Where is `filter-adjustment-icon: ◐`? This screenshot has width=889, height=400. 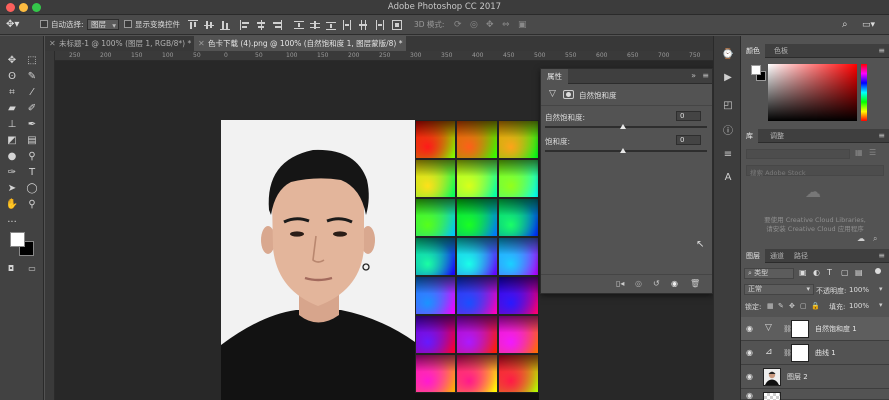
filter-adjustment-icon: ◐ is located at coordinates (816, 272).